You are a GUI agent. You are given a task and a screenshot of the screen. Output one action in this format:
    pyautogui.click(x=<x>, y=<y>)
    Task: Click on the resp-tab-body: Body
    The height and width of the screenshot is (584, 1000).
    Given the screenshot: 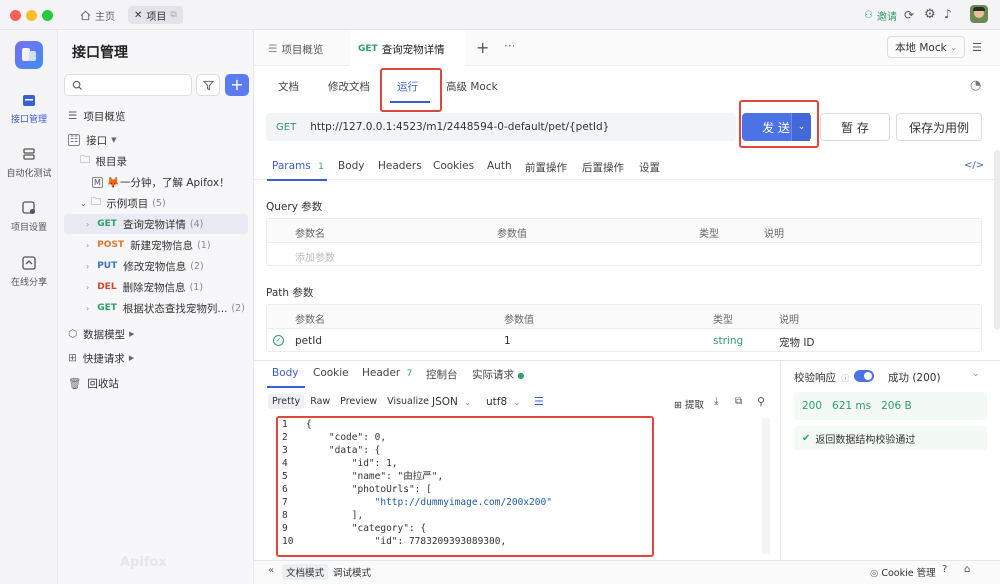 What is the action you would take?
    pyautogui.click(x=285, y=373)
    